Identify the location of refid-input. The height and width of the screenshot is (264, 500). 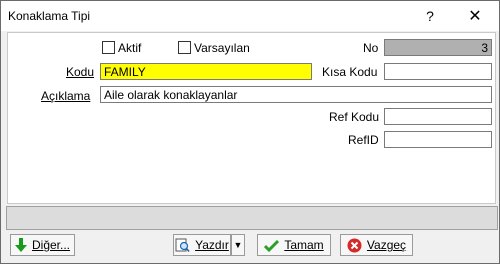
(438, 139).